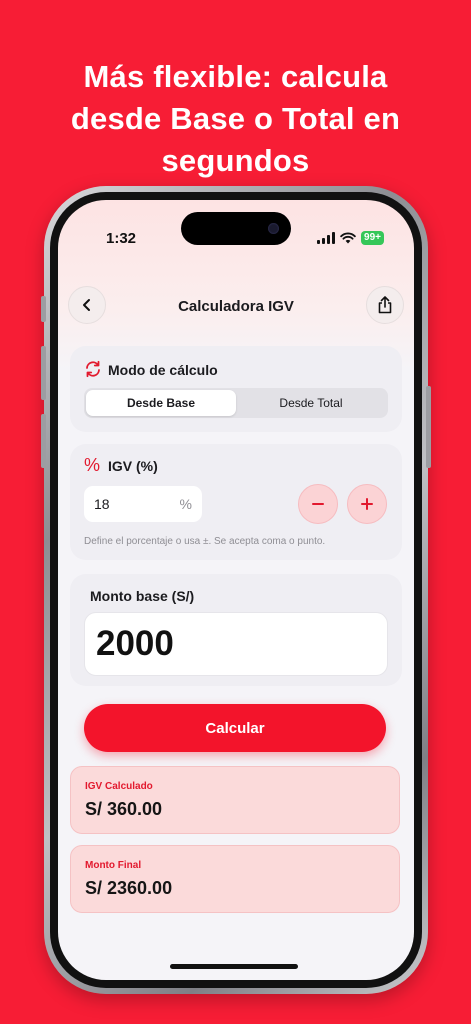  What do you see at coordinates (326, 238) in the screenshot?
I see `cellular-signal-icon` at bounding box center [326, 238].